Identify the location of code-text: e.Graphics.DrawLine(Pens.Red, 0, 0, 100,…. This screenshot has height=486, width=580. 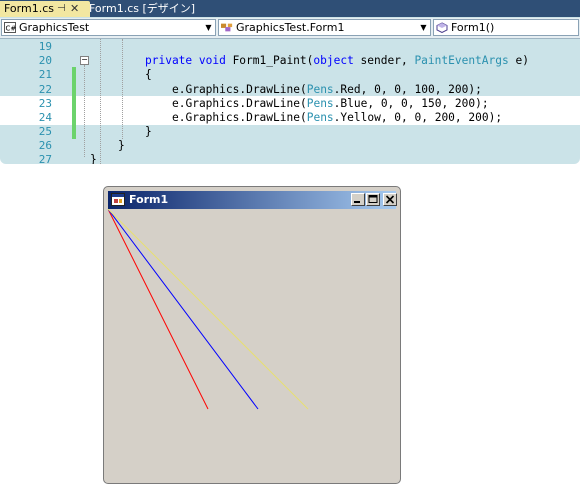
(327, 89).